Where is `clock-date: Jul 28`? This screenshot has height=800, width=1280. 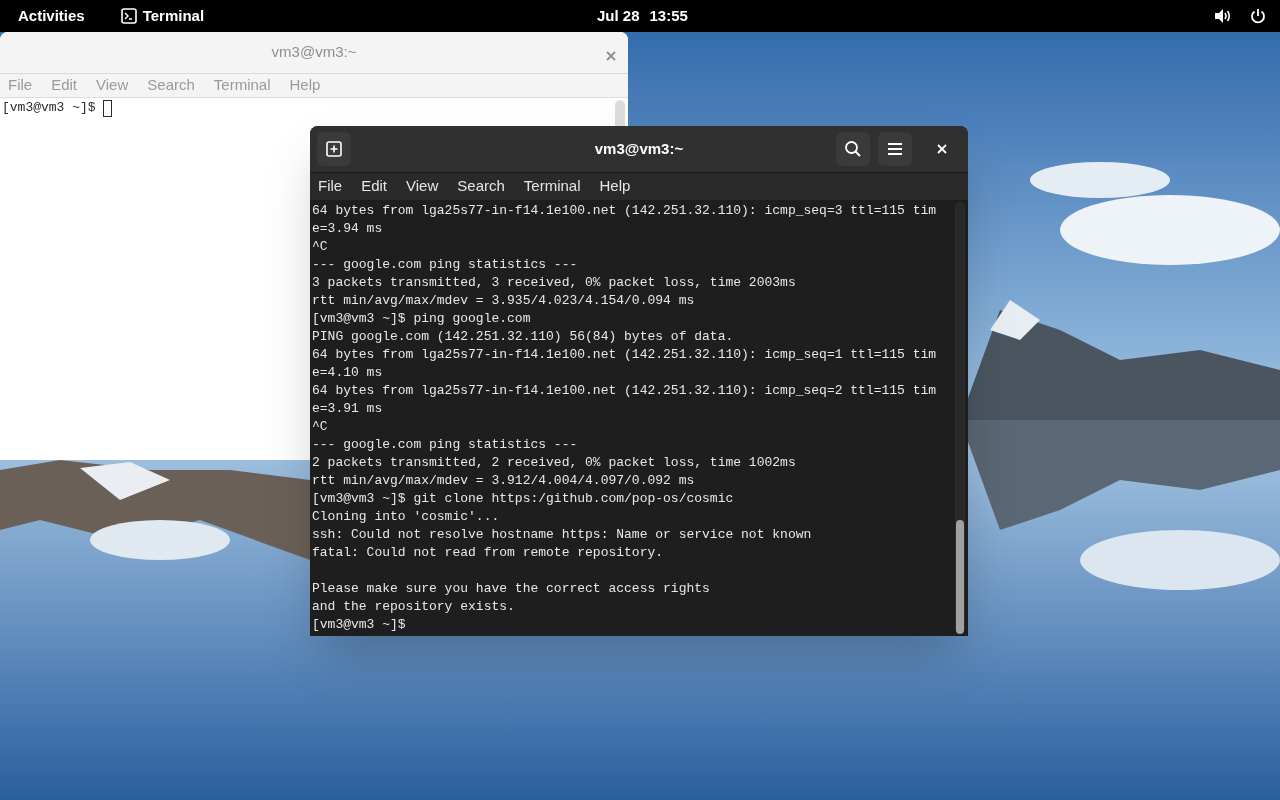 clock-date: Jul 28 is located at coordinates (618, 15).